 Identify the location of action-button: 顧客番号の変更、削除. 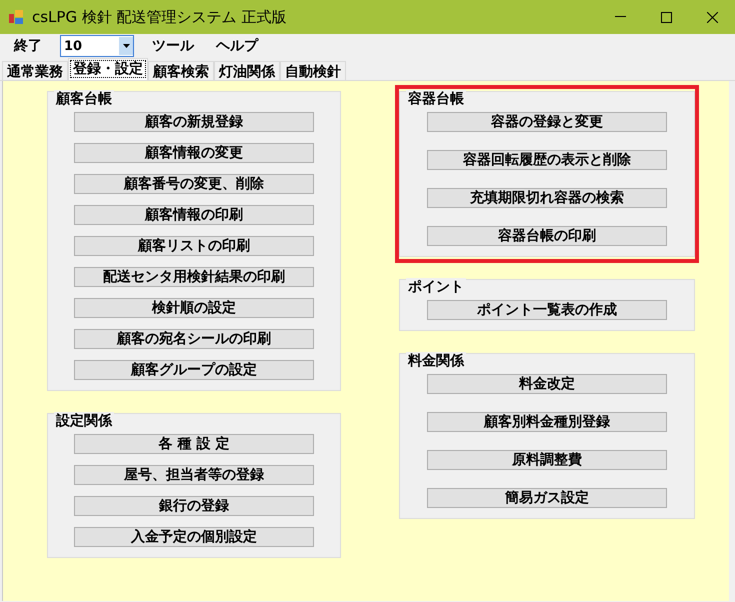
(194, 184).